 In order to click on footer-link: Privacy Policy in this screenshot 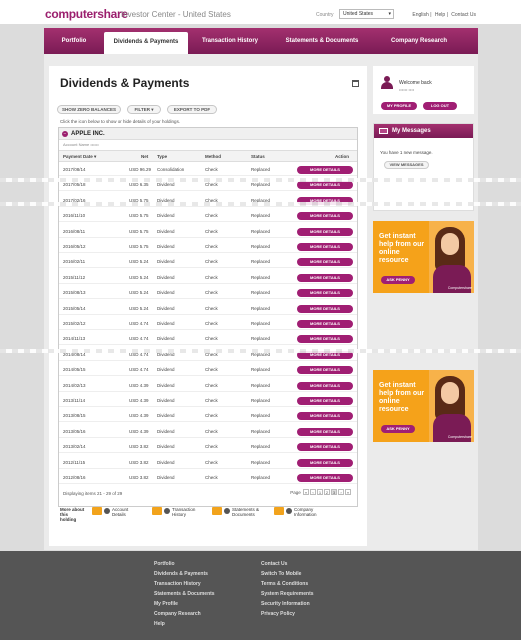, I will do `click(287, 616)`.